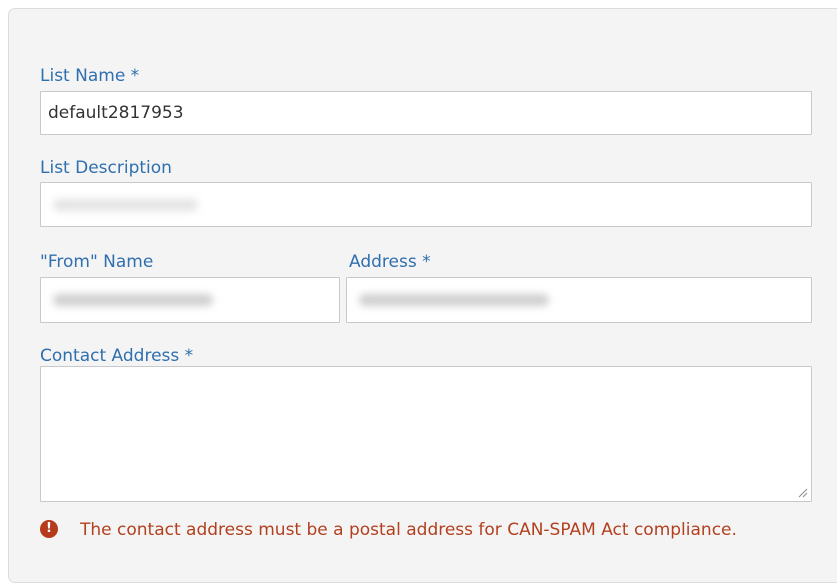  I want to click on from-name-obscured-text, so click(133, 300).